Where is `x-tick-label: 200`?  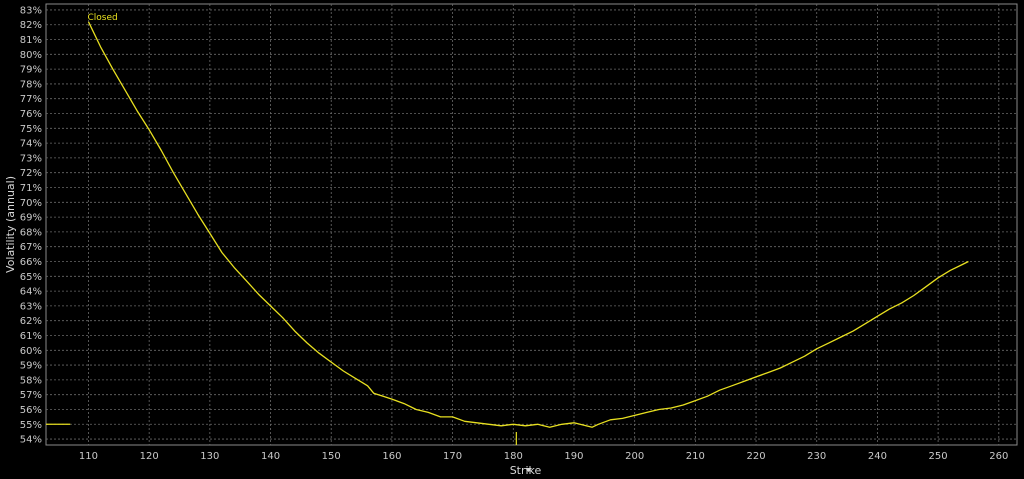 x-tick-label: 200 is located at coordinates (634, 456).